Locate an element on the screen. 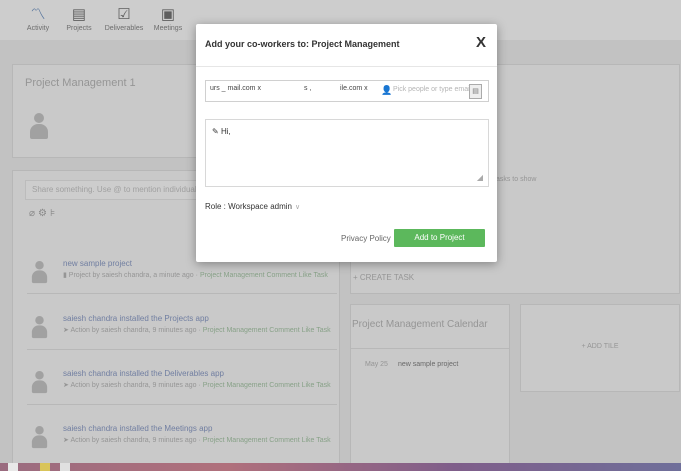 This screenshot has height=471, width=681. pencil-icon: ✎ is located at coordinates (216, 131).